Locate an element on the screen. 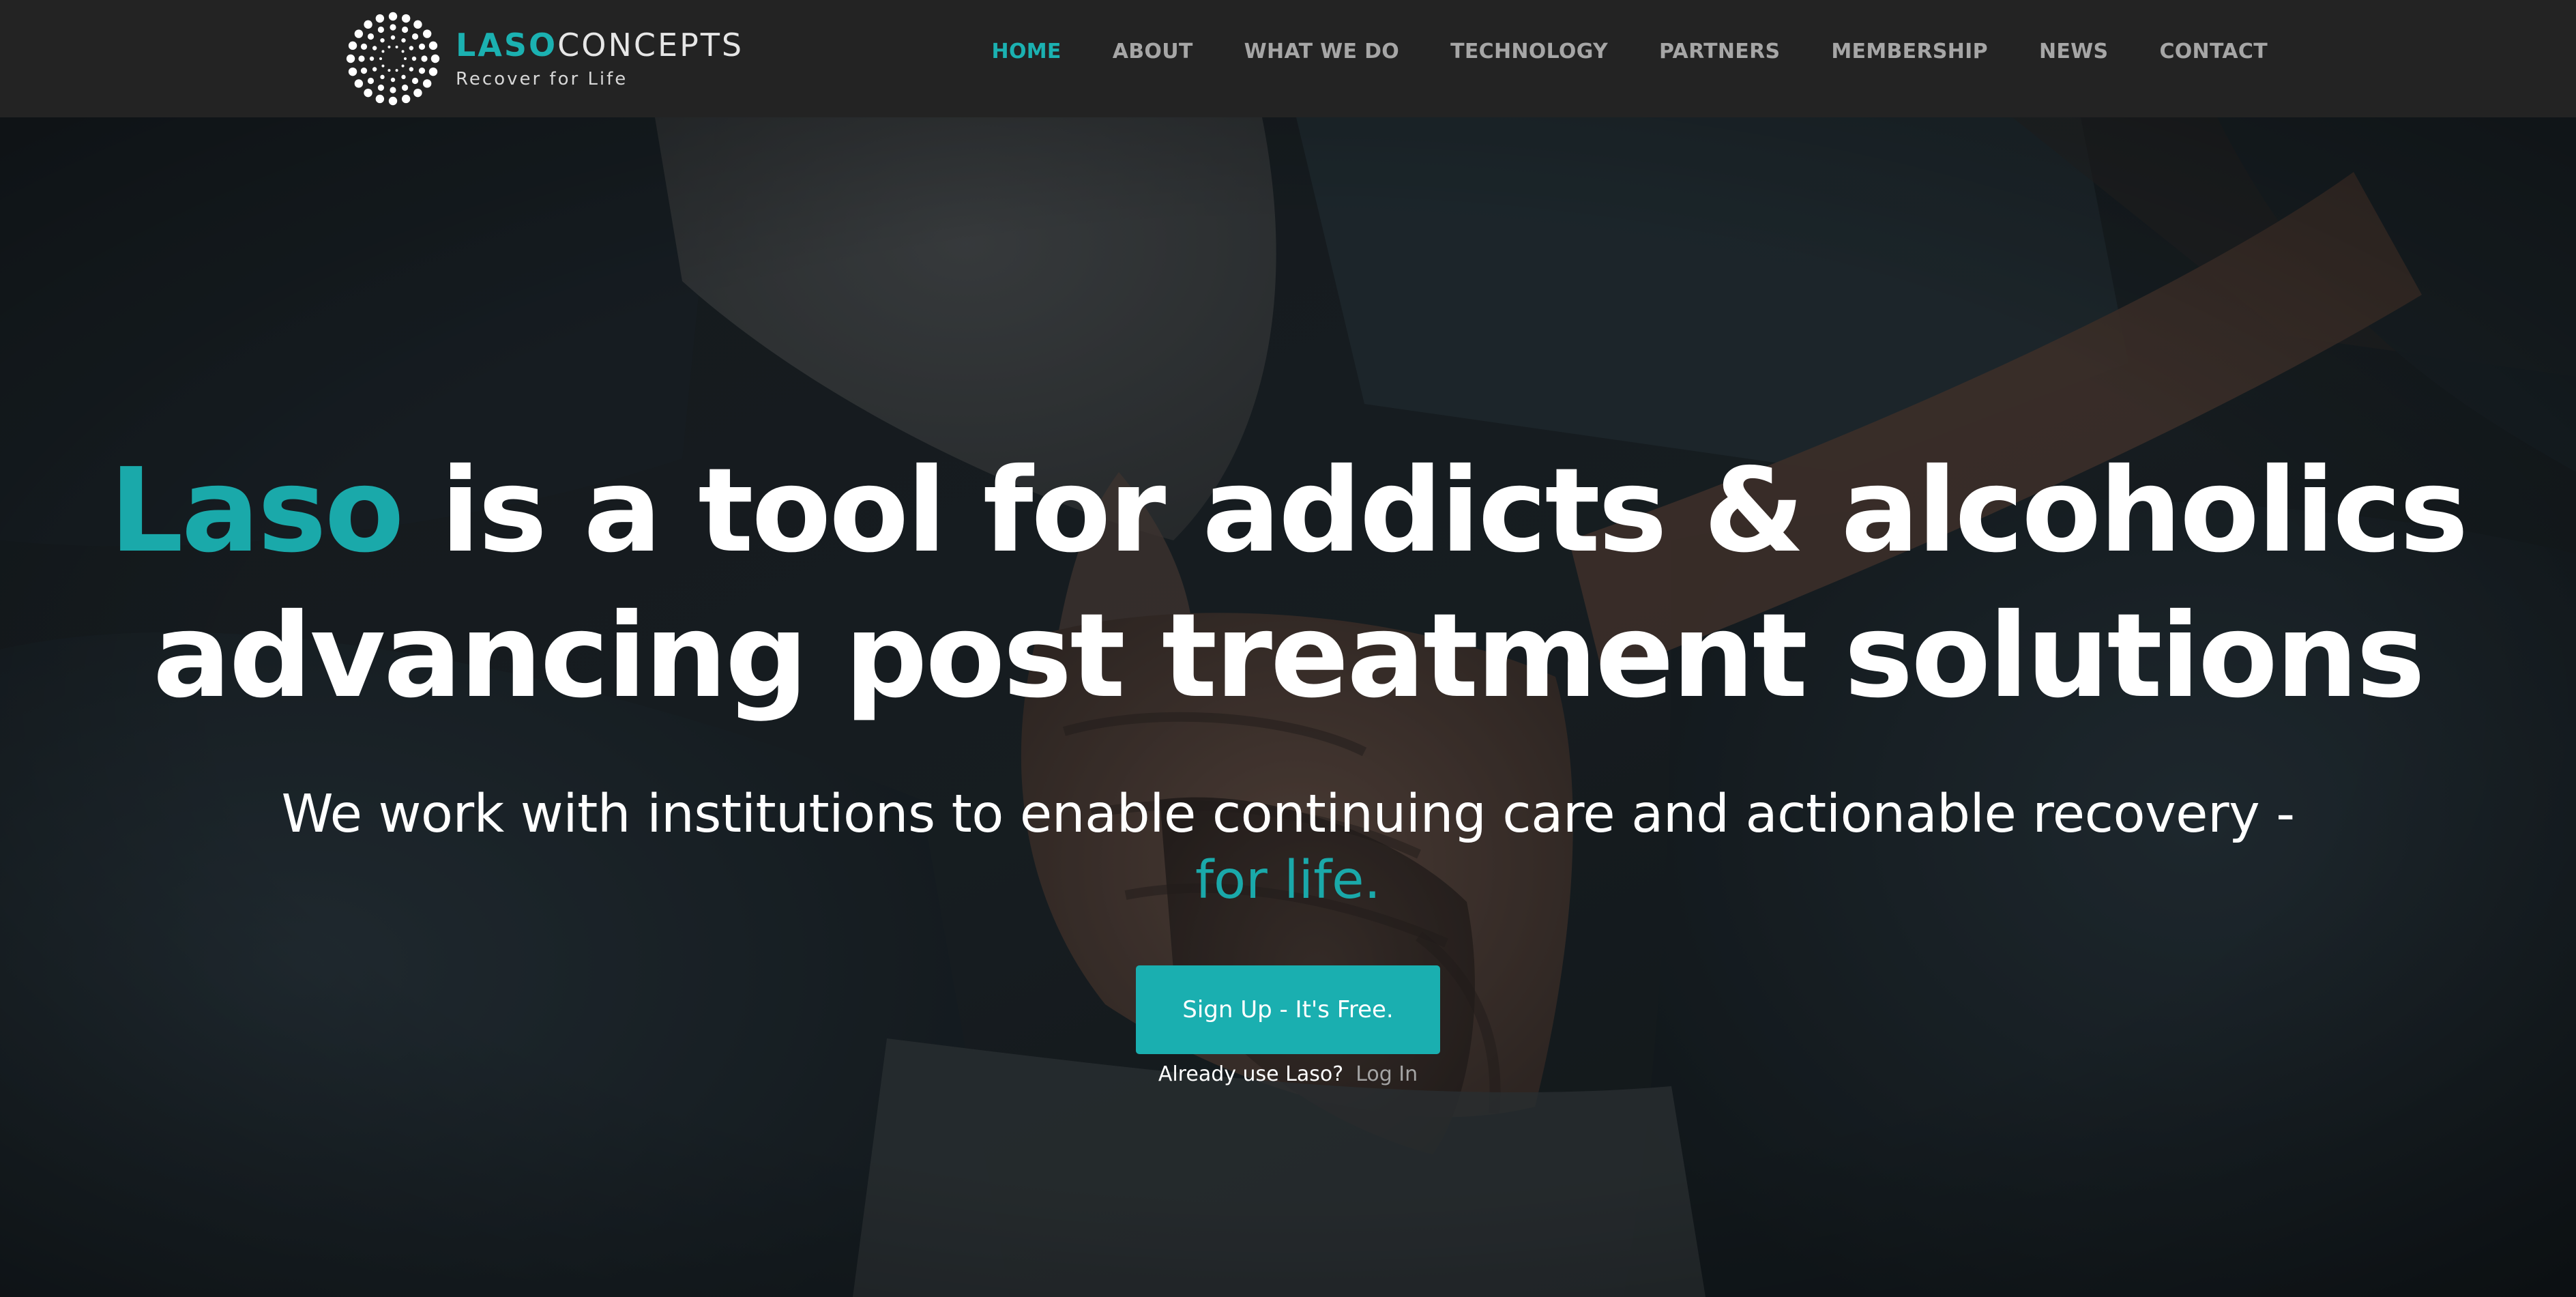 Image resolution: width=2576 pixels, height=1297 pixels. headline-line-1: Laso is a tool for addicts & alcoholics is located at coordinates (1288, 511).